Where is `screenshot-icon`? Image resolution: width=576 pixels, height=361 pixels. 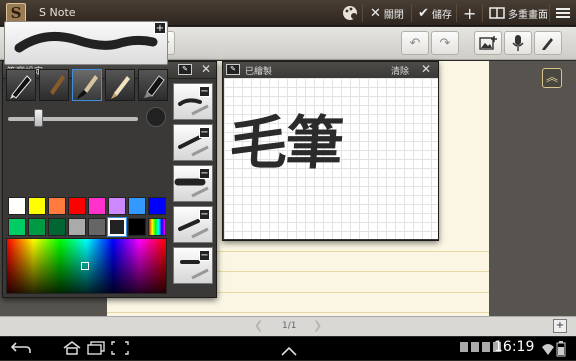 screenshot-icon is located at coordinates (120, 348).